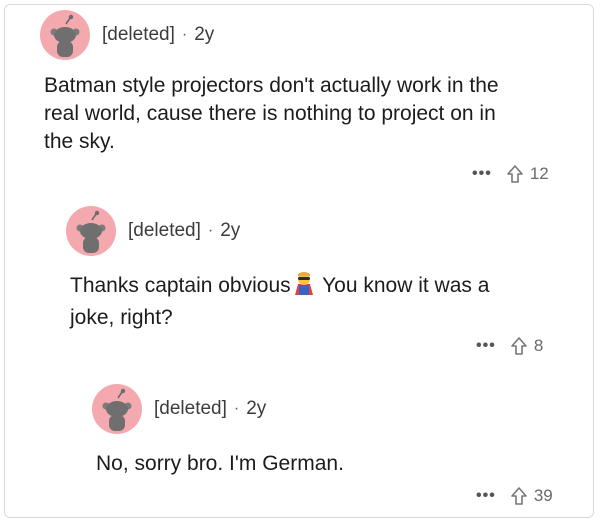 The width and height of the screenshot is (600, 524). What do you see at coordinates (539, 173) in the screenshot?
I see `upvote-count: 12` at bounding box center [539, 173].